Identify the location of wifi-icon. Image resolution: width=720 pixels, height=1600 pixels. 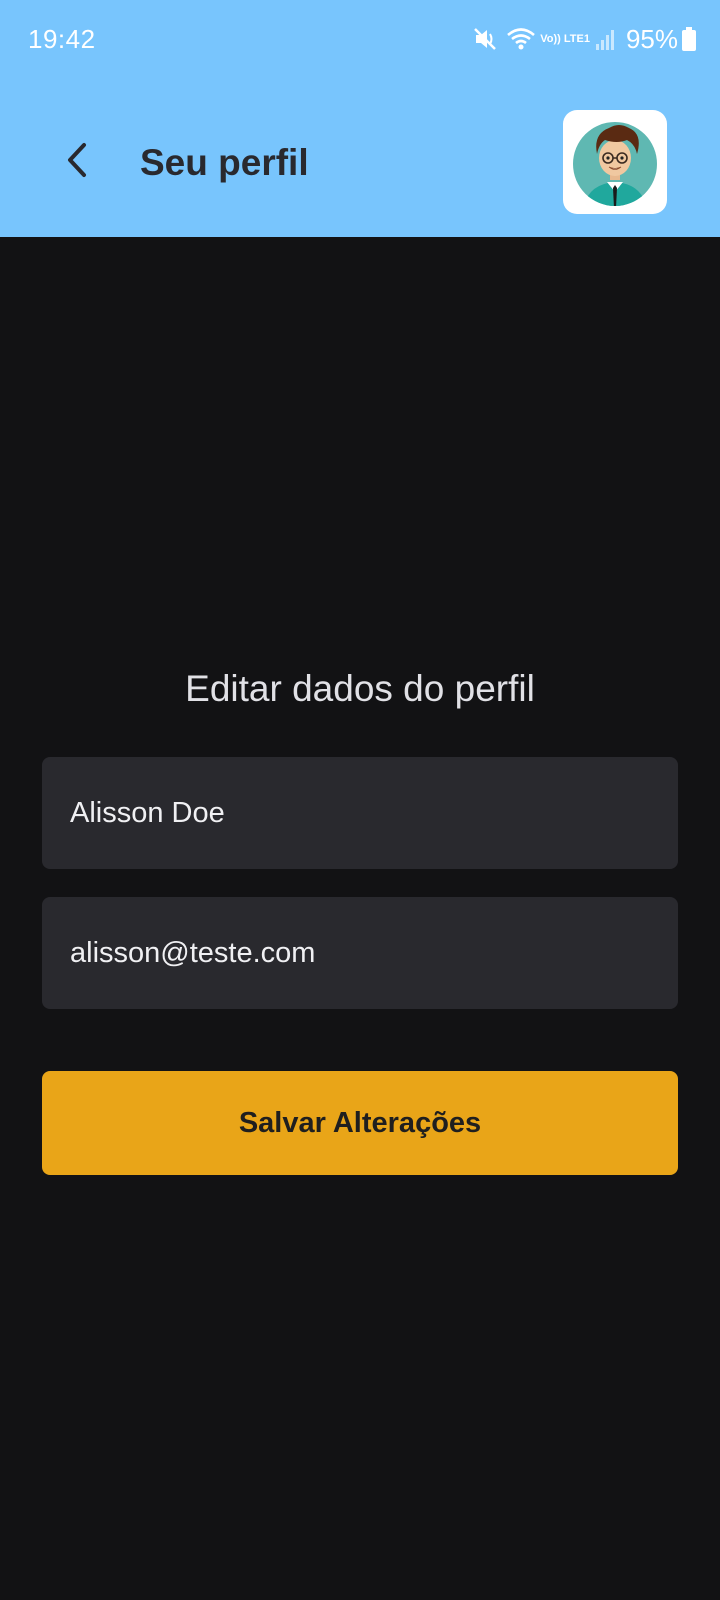
(521, 39).